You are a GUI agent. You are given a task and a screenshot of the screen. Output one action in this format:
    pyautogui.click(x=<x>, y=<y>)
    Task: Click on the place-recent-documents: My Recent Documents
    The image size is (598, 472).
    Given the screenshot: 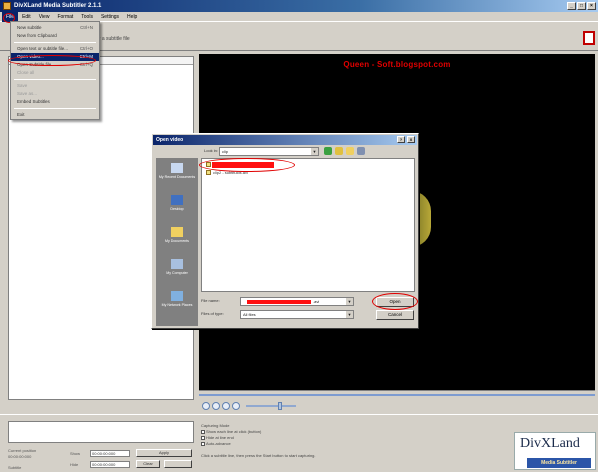 What is the action you would take?
    pyautogui.click(x=177, y=175)
    